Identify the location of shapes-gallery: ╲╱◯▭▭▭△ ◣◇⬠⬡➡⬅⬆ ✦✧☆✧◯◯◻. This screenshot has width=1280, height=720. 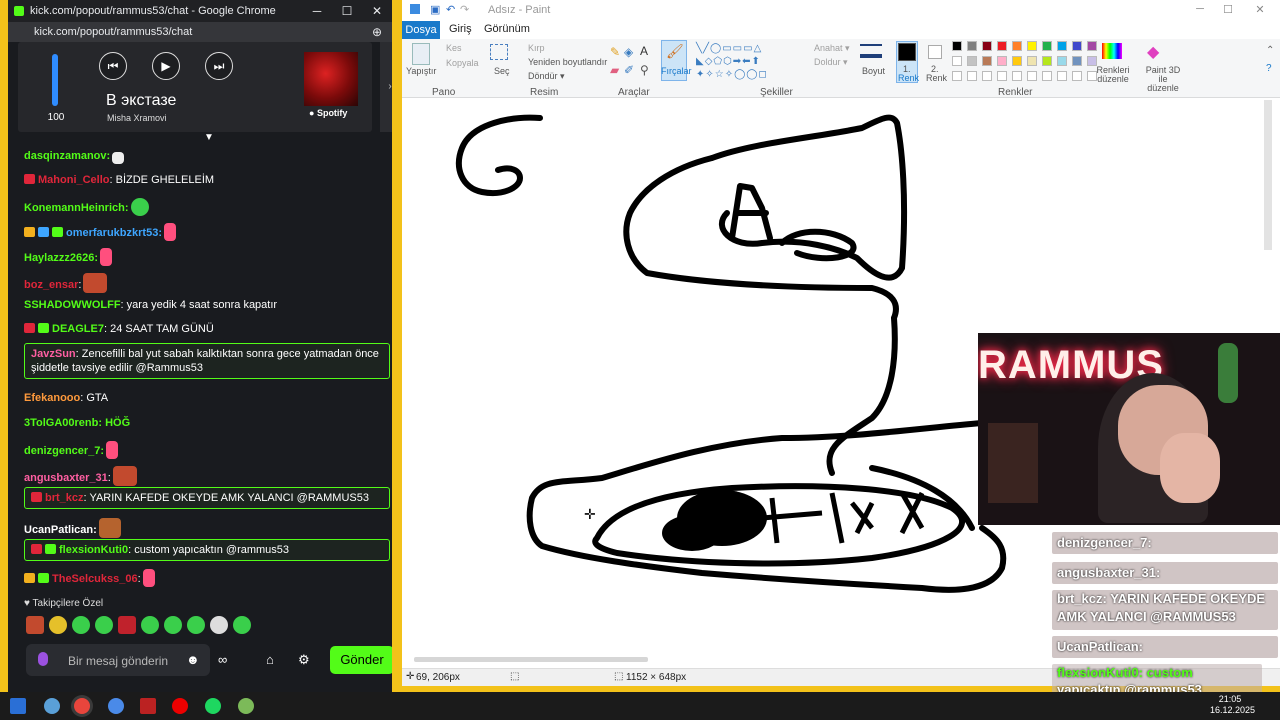
(746, 62).